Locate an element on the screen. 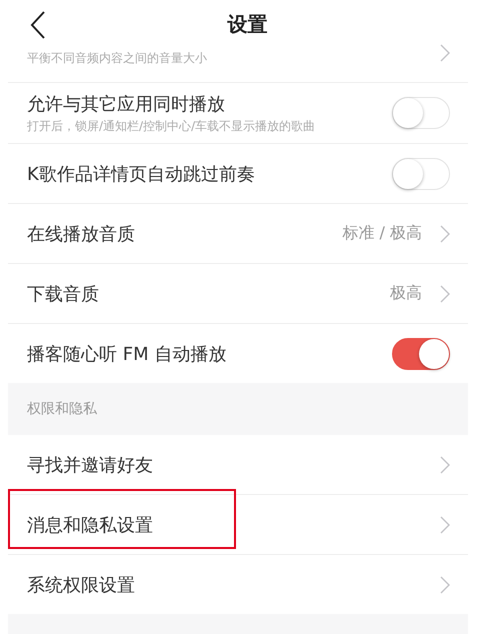  row-label: K歌作品详情页自动跳过前奏 is located at coordinates (141, 174).